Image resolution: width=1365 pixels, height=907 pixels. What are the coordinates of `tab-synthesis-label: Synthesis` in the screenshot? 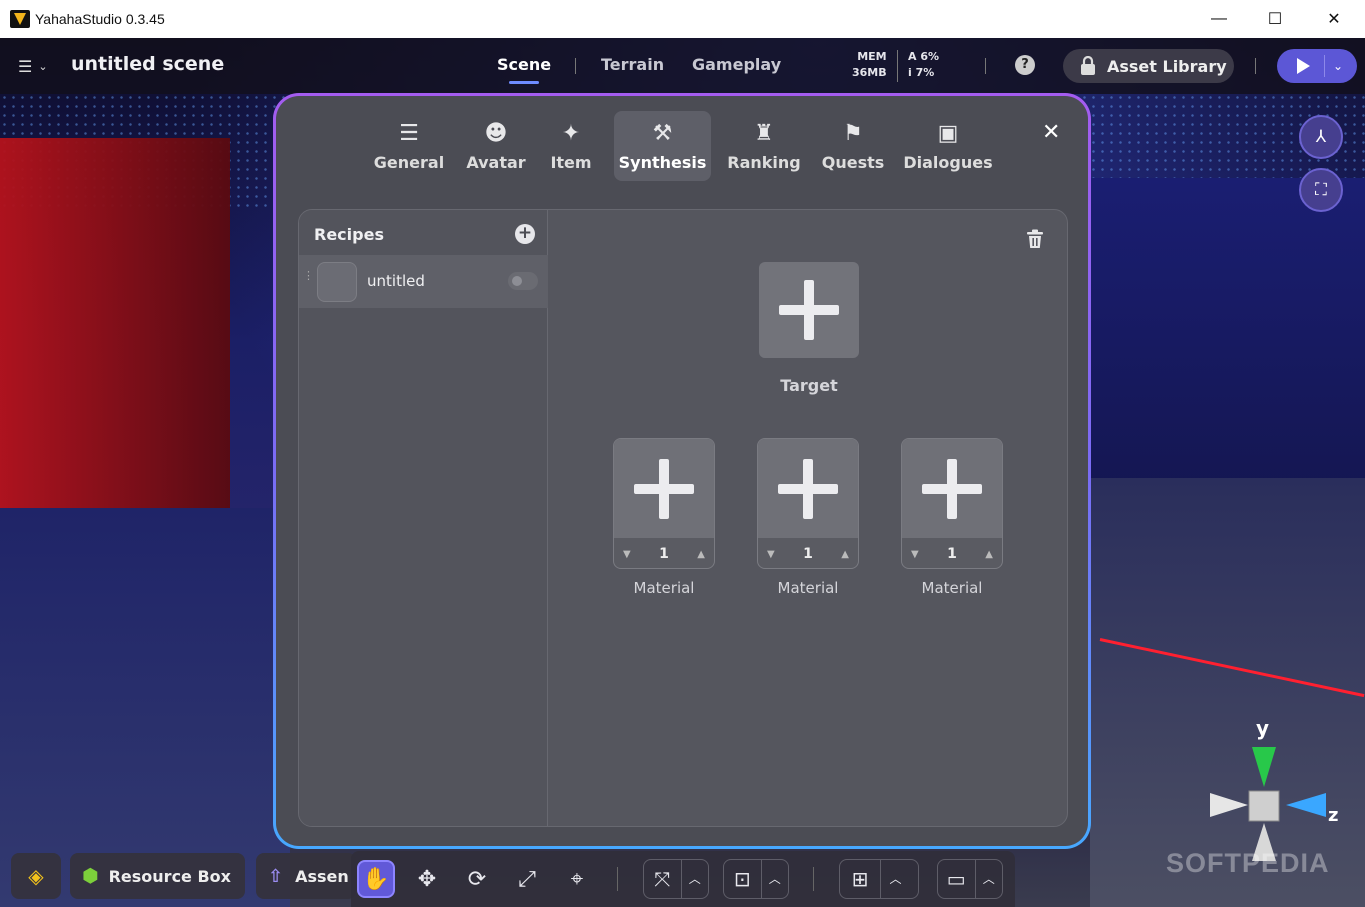 It's located at (662, 162).